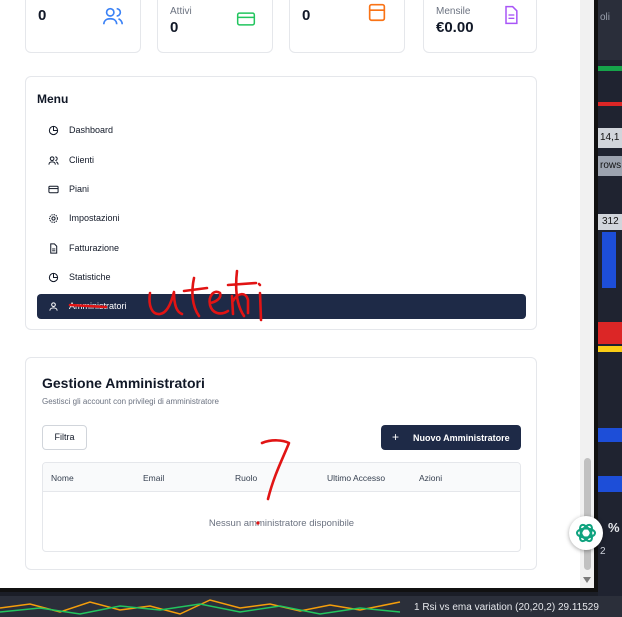  Describe the element at coordinates (181, 11) in the screenshot. I see `stat-label: Attivi` at that location.